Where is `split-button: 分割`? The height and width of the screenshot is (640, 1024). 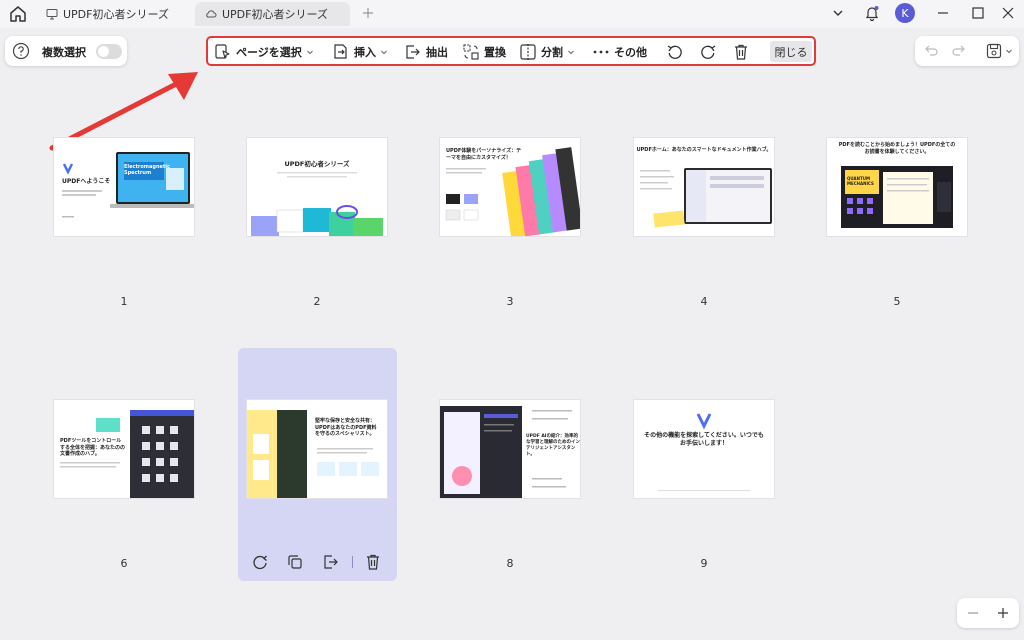
split-button: 分割 is located at coordinates (547, 52).